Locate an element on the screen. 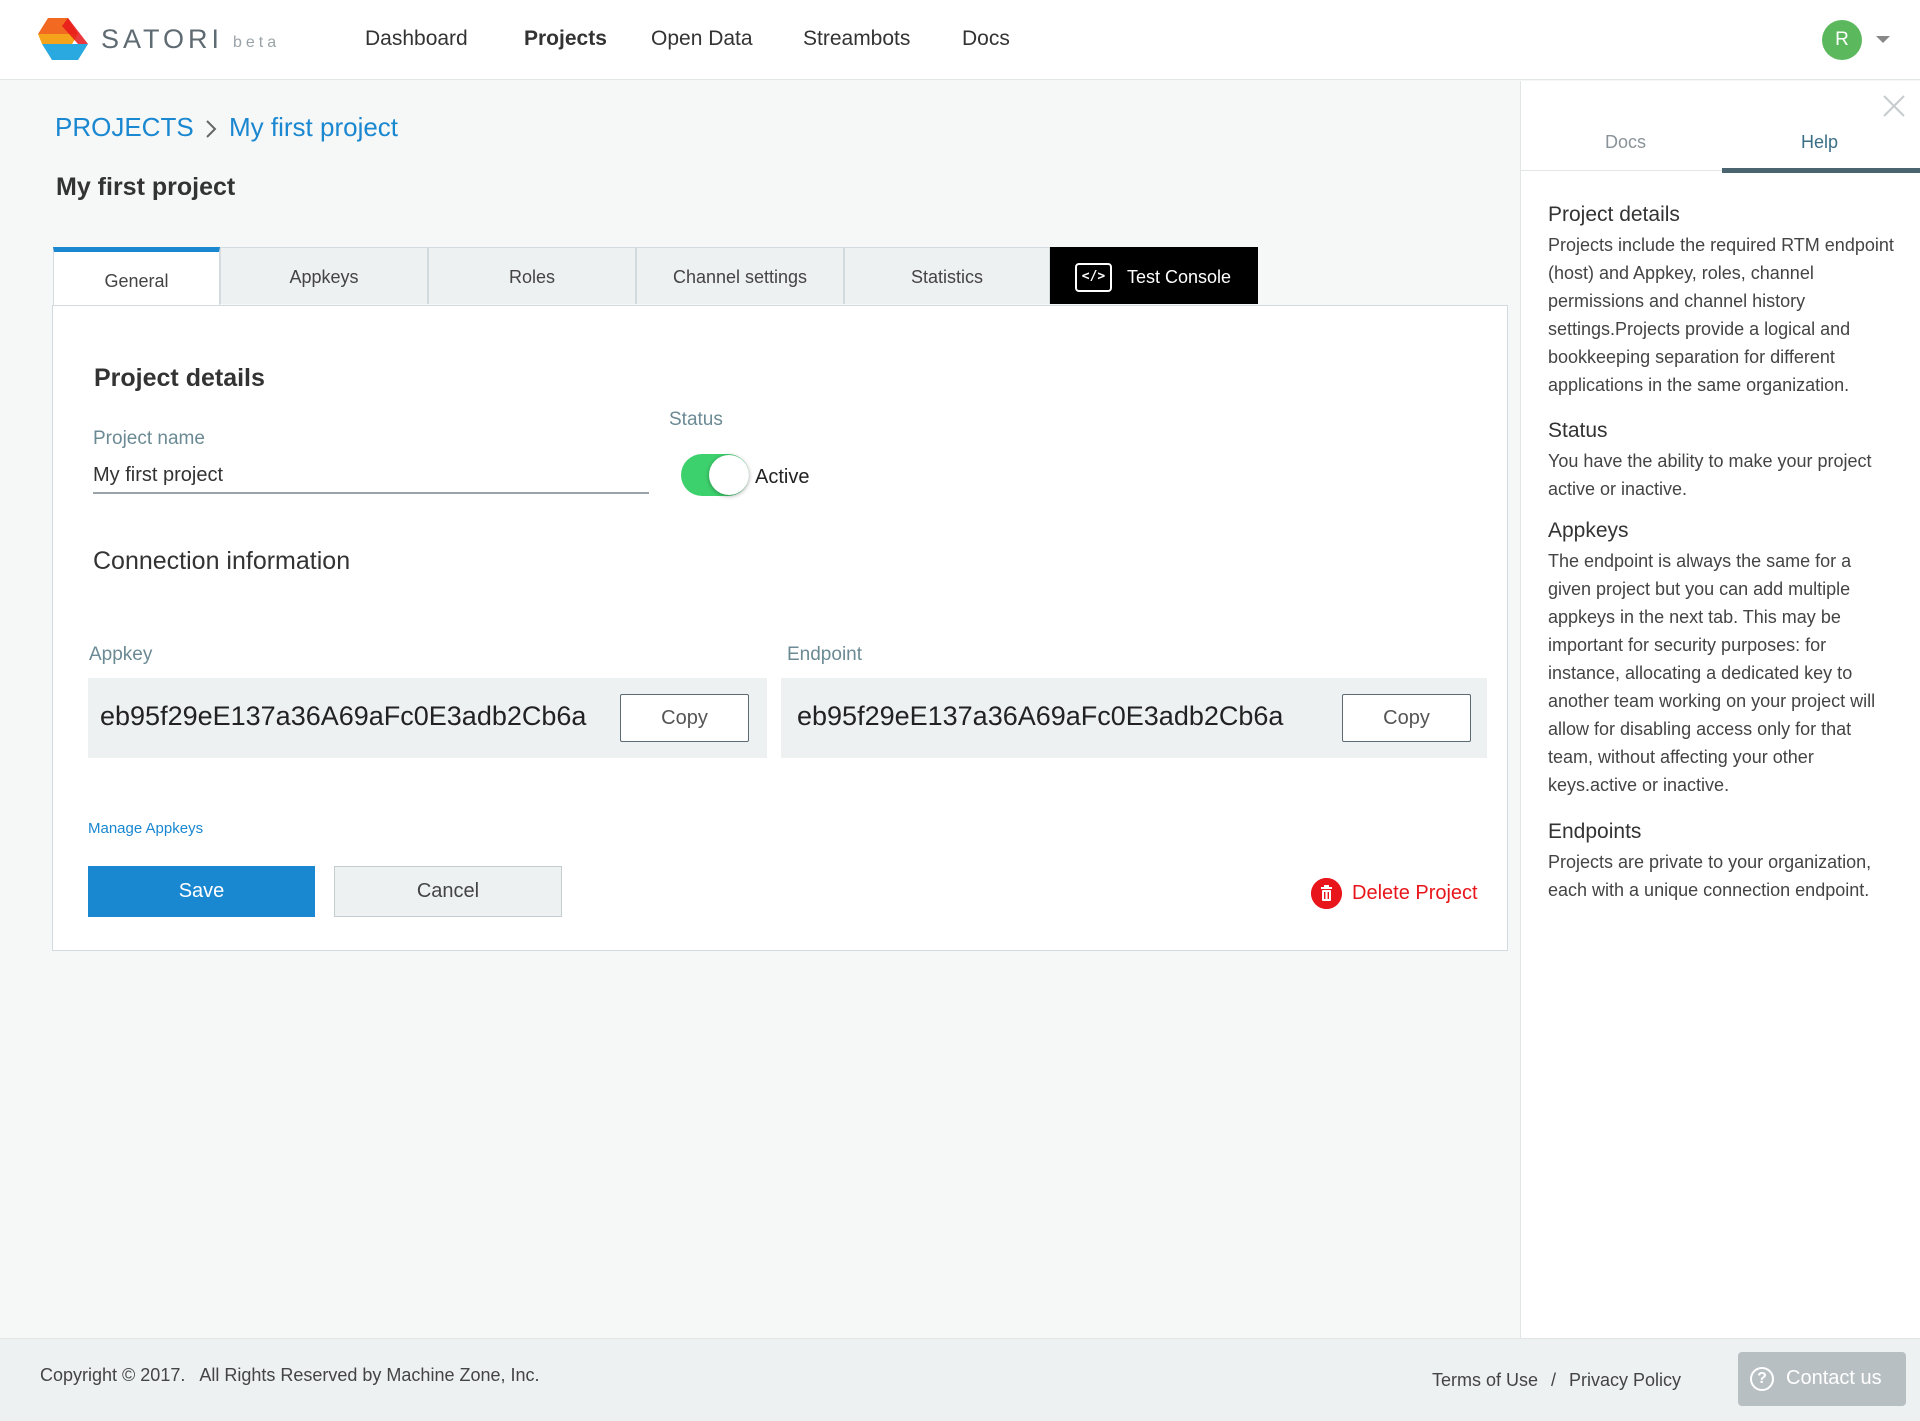 Image resolution: width=1920 pixels, height=1421 pixels. nav-docs: Docs is located at coordinates (986, 39).